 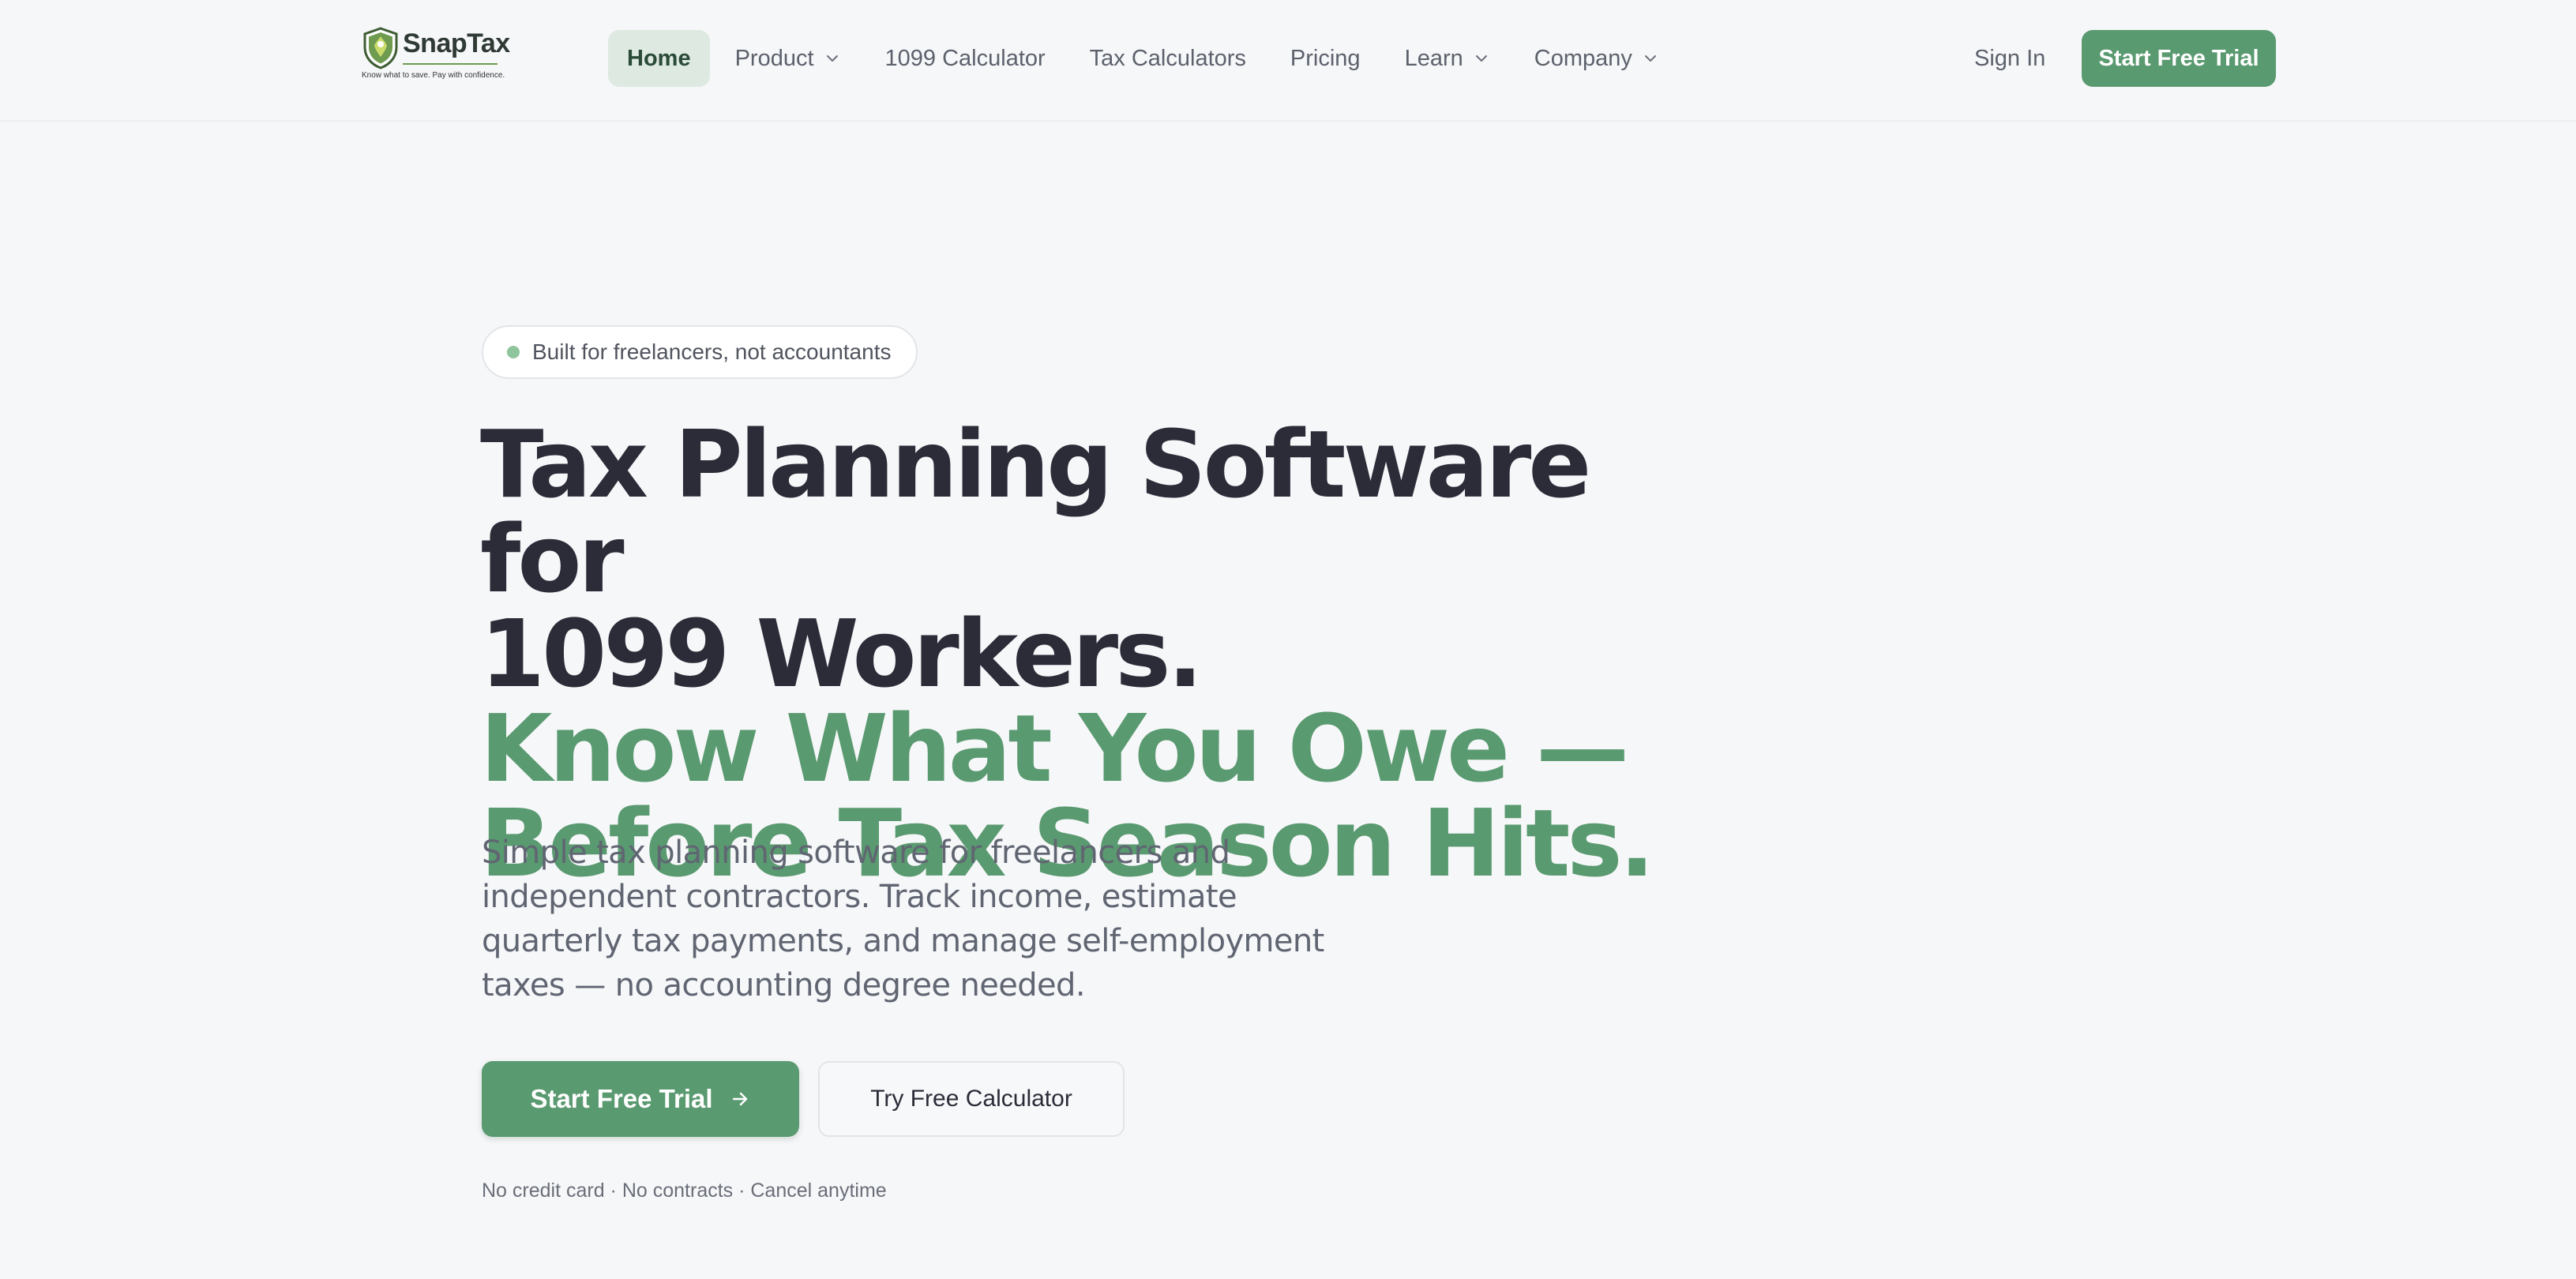 I want to click on nav-start-free-trial-button: Start Free Trial, so click(x=2179, y=58).